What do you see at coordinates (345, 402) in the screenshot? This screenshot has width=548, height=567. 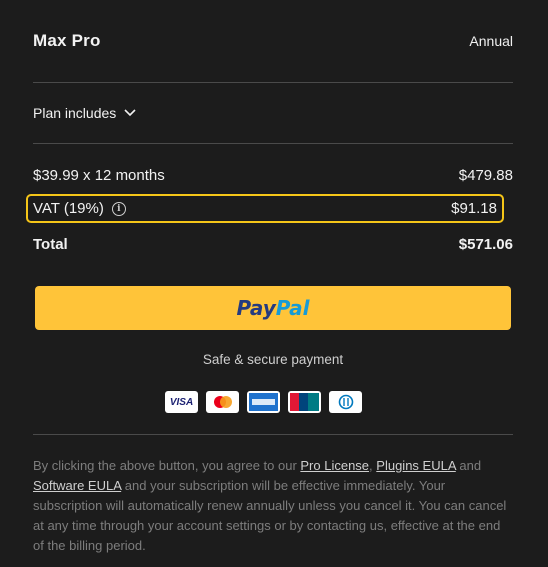 I see `diners-club-icon` at bounding box center [345, 402].